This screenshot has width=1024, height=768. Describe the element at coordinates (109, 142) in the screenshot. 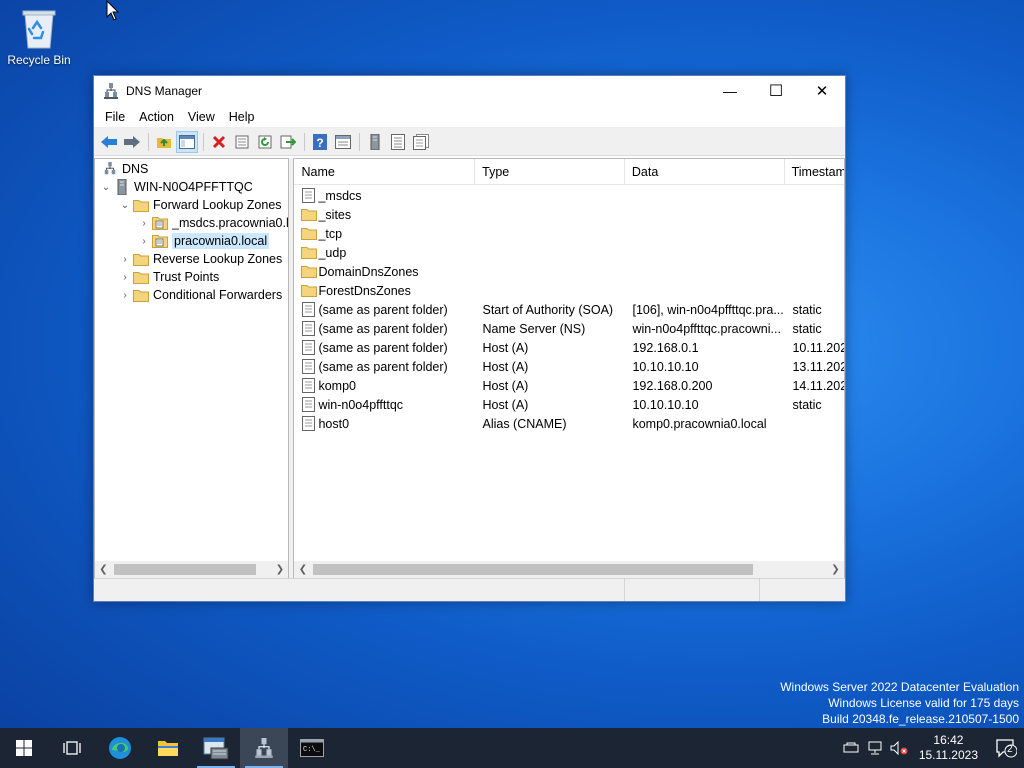

I see `back-button` at that location.